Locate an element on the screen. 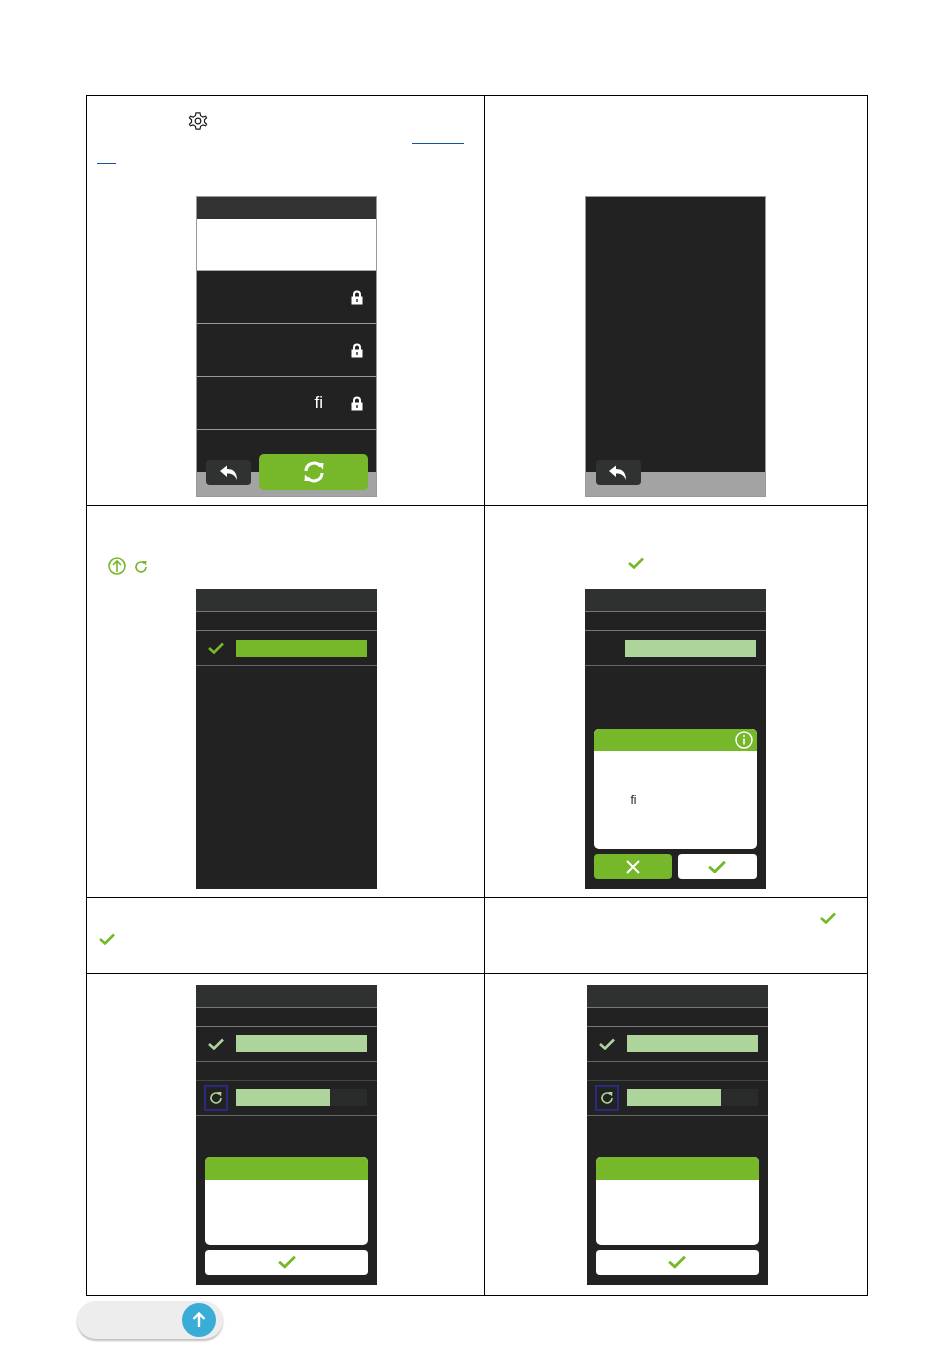 The width and height of the screenshot is (950, 1353). info-icon is located at coordinates (743, 740).